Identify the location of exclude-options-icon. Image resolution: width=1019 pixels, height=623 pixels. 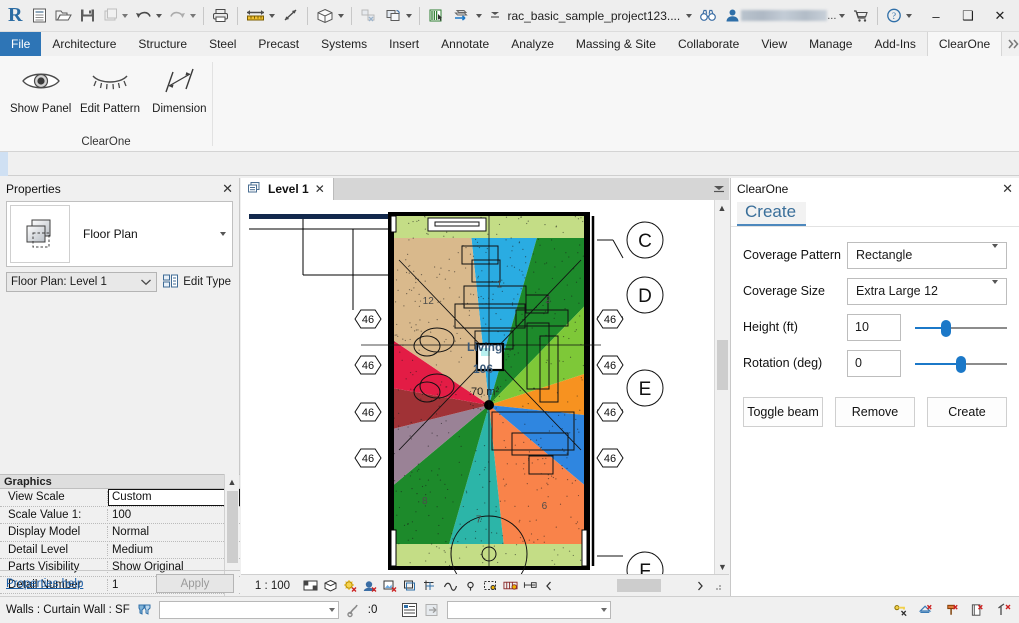
(926, 610).